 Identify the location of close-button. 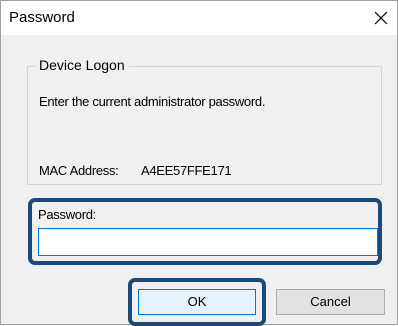
(381, 18).